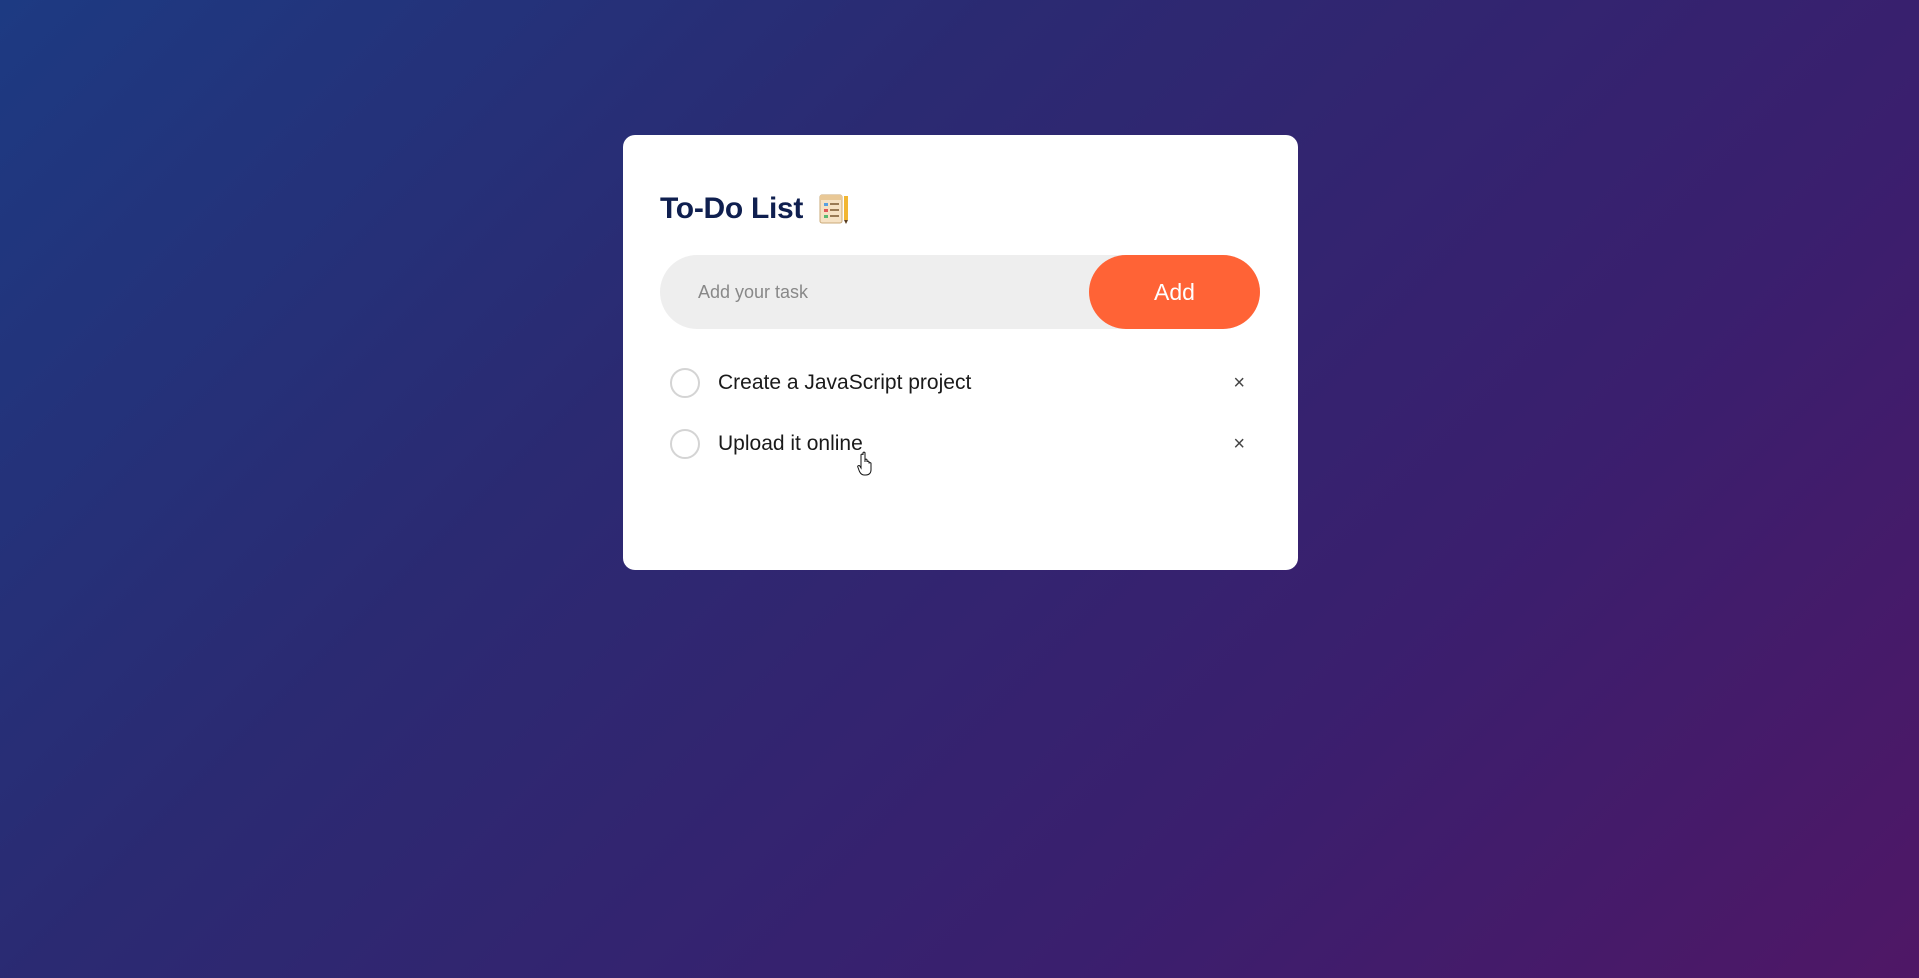  What do you see at coordinates (732, 208) in the screenshot?
I see `page-title: To-Do List` at bounding box center [732, 208].